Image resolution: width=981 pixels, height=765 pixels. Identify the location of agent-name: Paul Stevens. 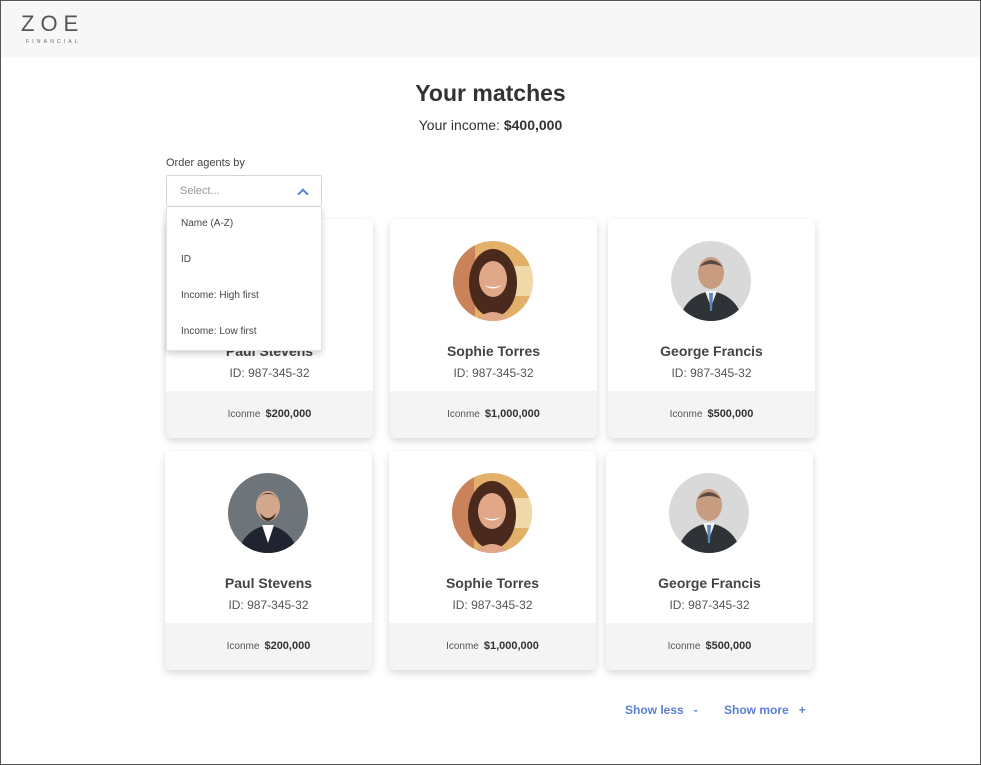
(268, 583).